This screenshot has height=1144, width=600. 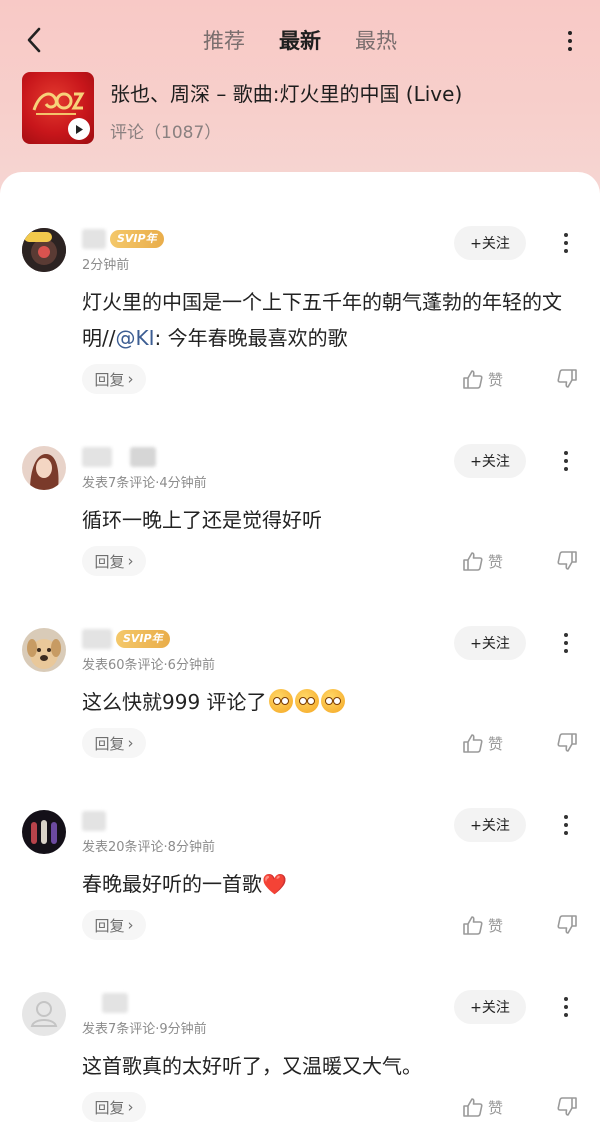 I want to click on mention-link: @KI, so click(x=134, y=338).